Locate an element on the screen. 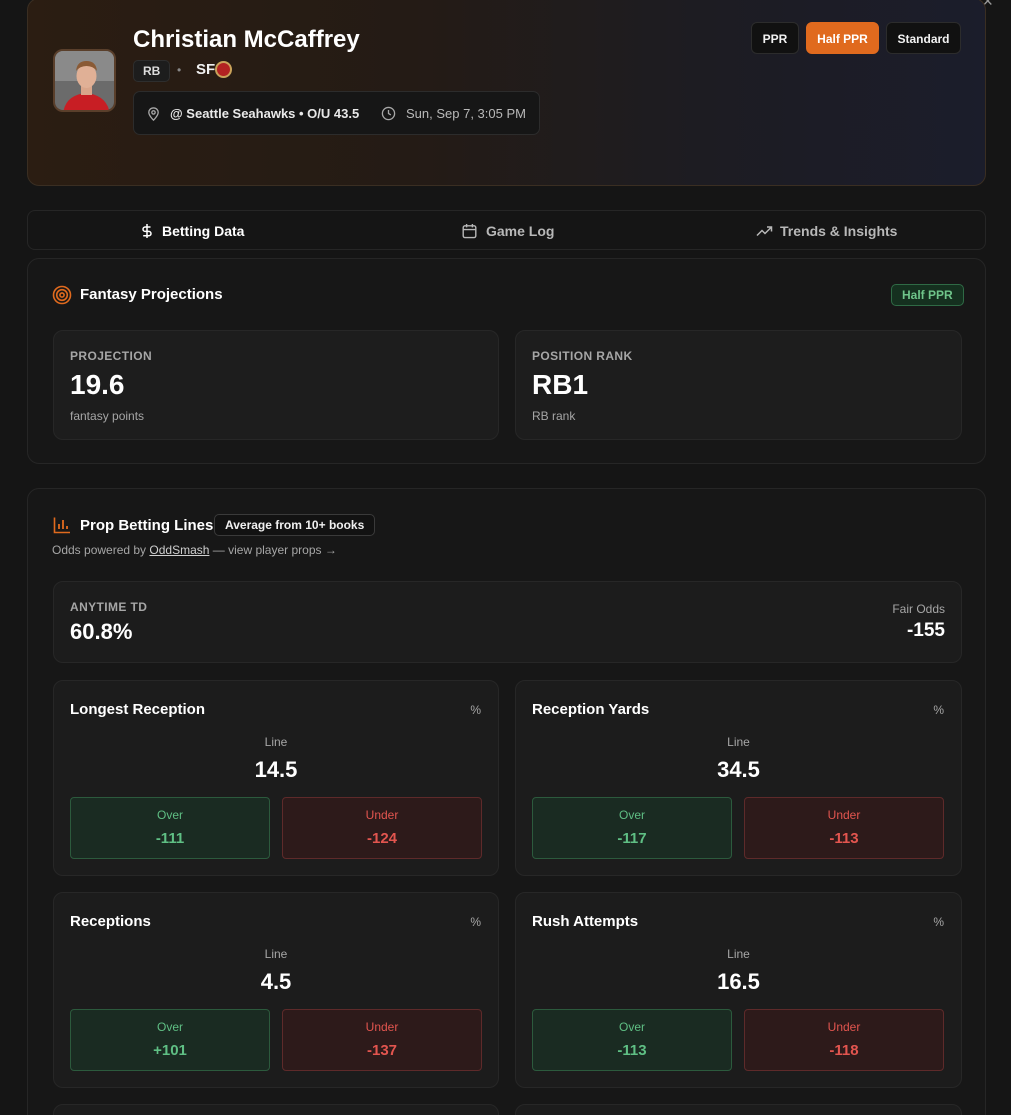 This screenshot has width=1011, height=1115. team-abbrev: SF is located at coordinates (206, 69).